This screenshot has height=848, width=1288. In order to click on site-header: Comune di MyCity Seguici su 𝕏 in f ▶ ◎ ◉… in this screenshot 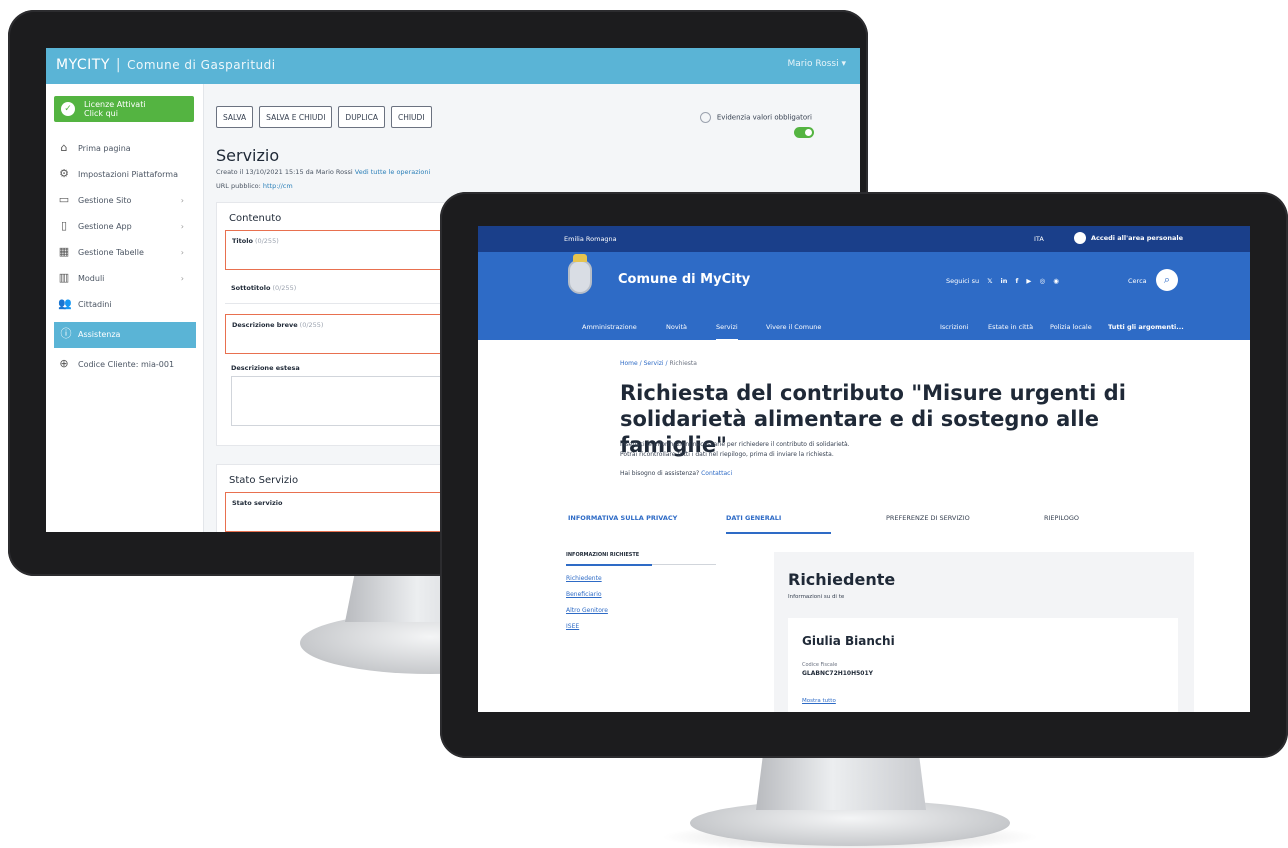, I will do `click(864, 296)`.